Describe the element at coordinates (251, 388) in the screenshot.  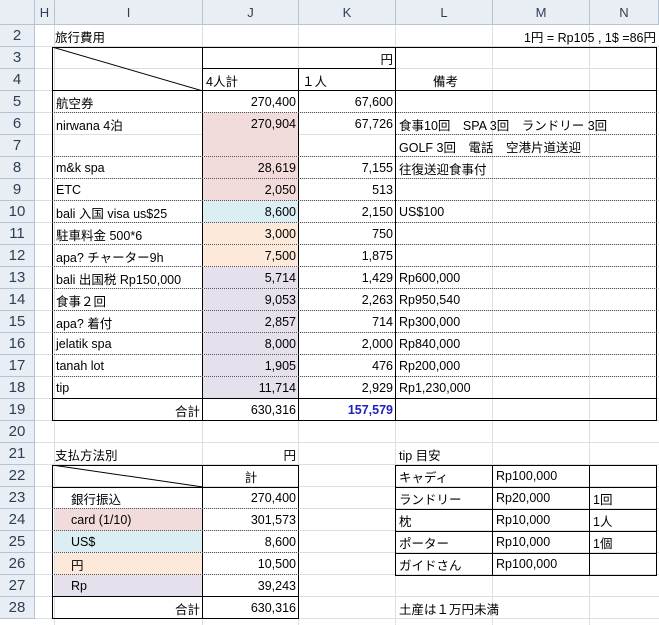
I see `expense-total: 11,714` at that location.